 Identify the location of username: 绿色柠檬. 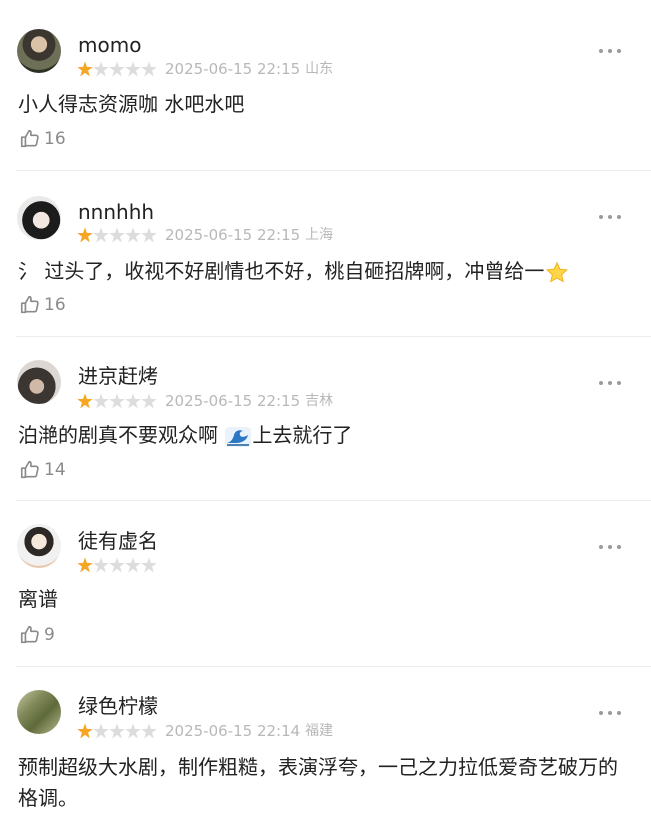
(118, 706).